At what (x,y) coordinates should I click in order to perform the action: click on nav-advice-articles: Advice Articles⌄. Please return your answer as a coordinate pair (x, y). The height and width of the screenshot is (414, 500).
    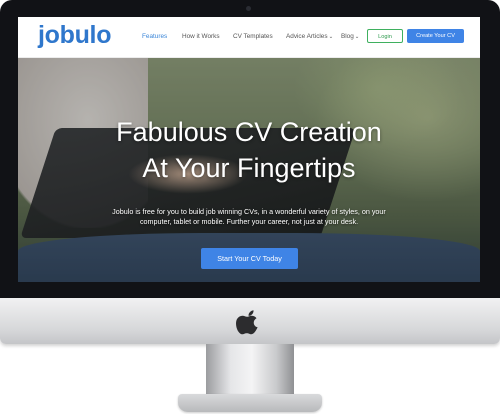
    Looking at the image, I should click on (309, 36).